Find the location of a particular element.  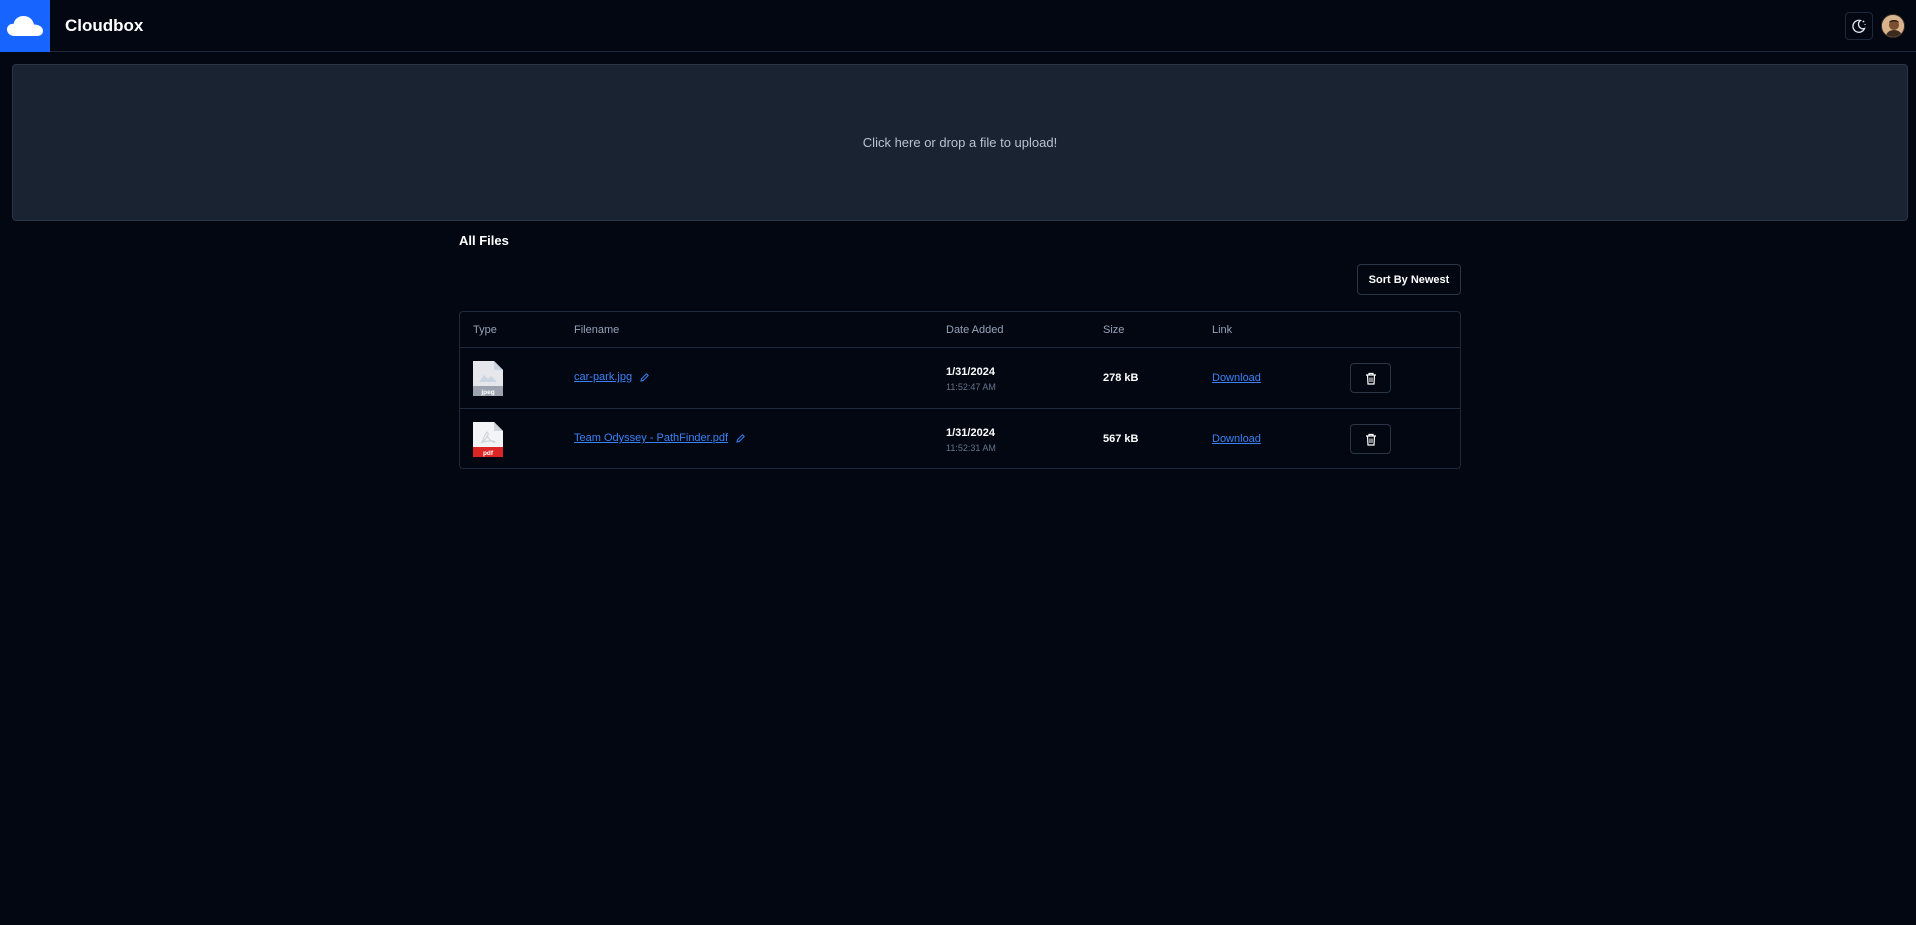

filename-link: car-park.jpg is located at coordinates (603, 377).